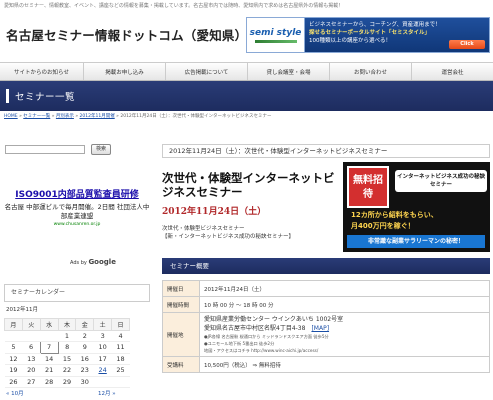 The image size is (493, 400). Describe the element at coordinates (13, 347) in the screenshot. I see `calendar-day: 5` at that location.